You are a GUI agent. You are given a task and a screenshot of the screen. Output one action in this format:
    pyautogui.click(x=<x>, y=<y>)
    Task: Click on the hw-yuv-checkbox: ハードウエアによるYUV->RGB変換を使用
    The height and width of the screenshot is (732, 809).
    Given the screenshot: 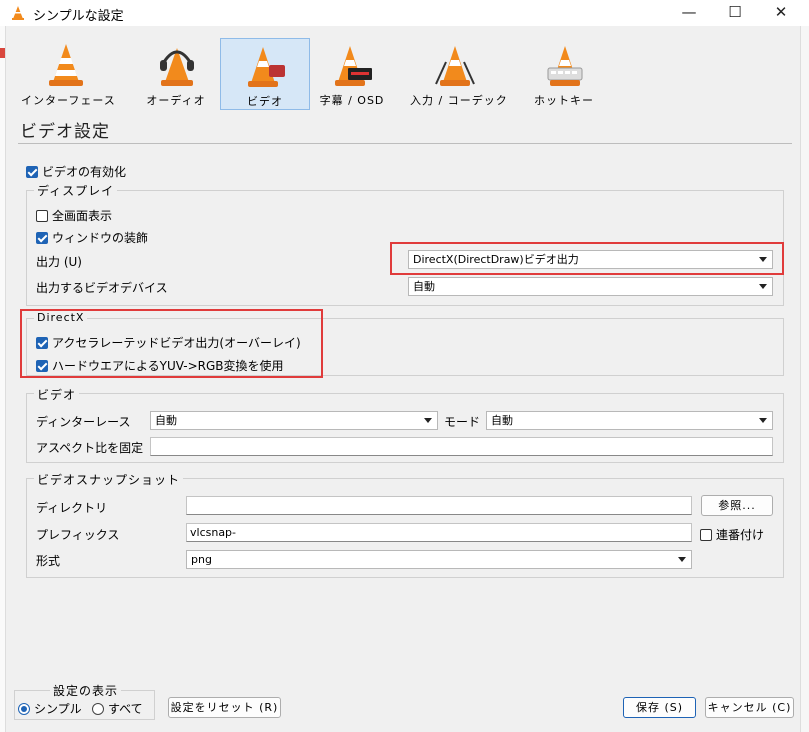 What is the action you would take?
    pyautogui.click(x=160, y=365)
    